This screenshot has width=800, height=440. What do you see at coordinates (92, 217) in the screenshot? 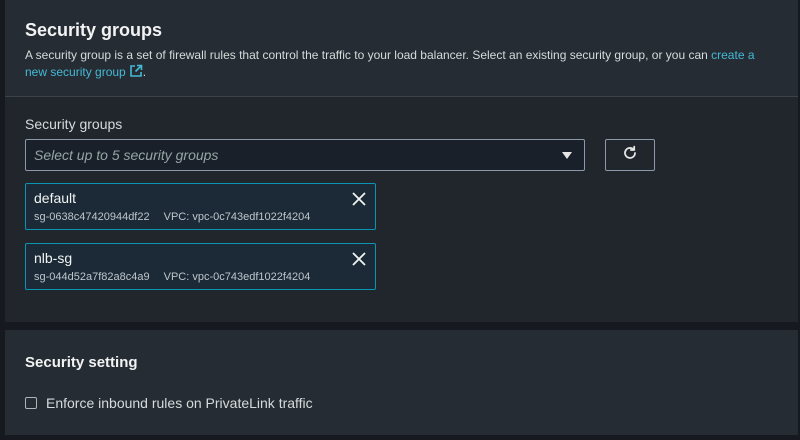
I see `token-group-id: sg-0638c47420944df22` at bounding box center [92, 217].